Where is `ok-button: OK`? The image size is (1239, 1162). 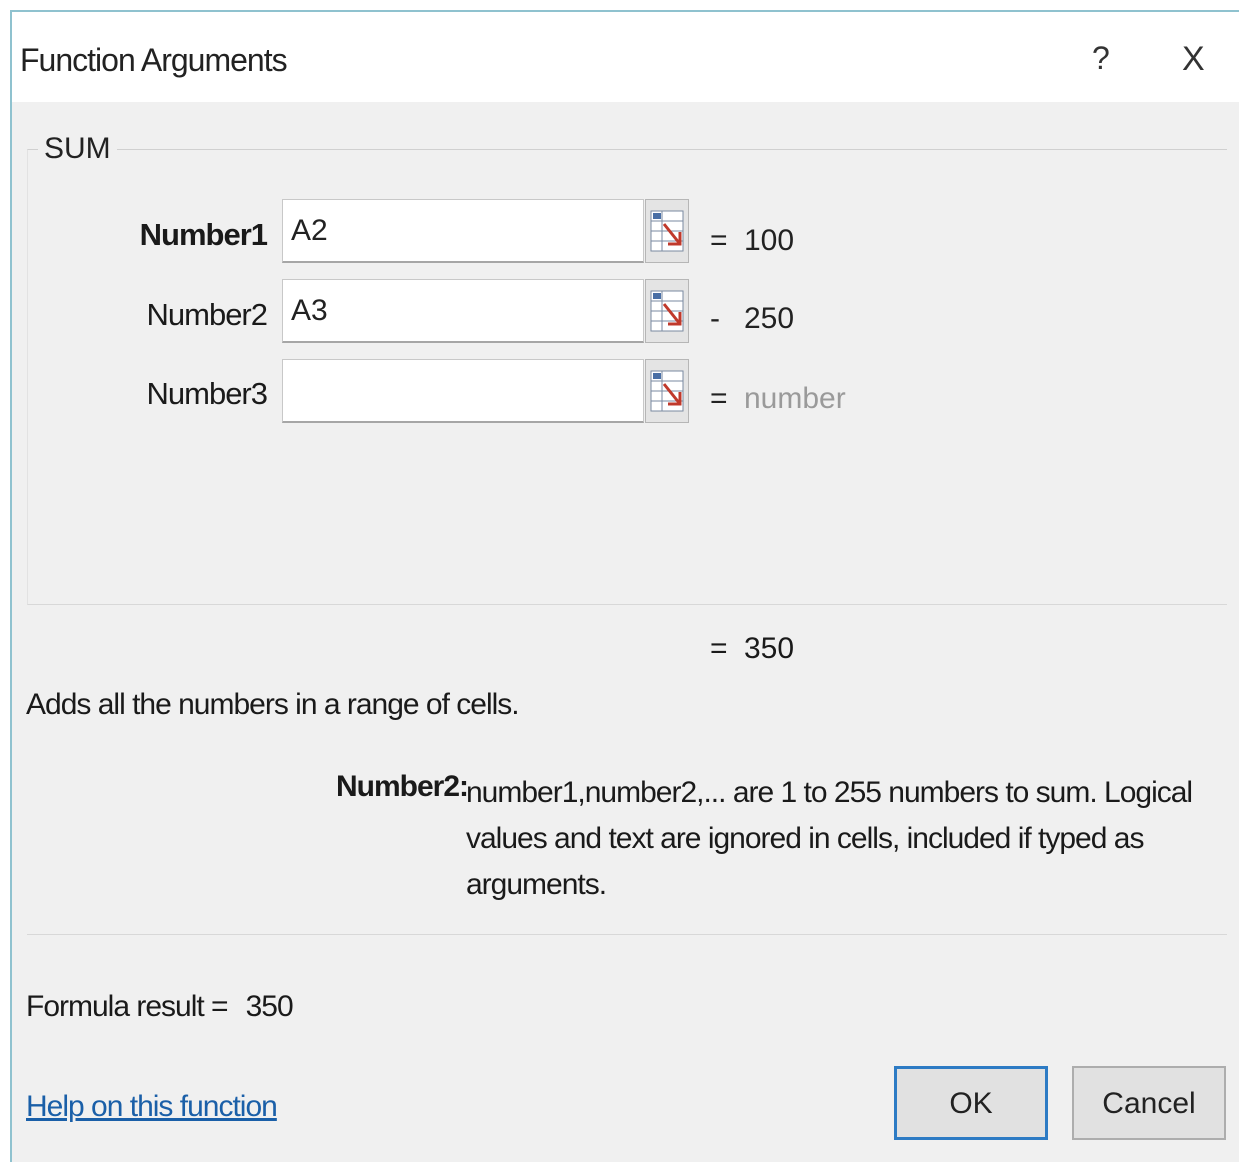 ok-button: OK is located at coordinates (971, 1103).